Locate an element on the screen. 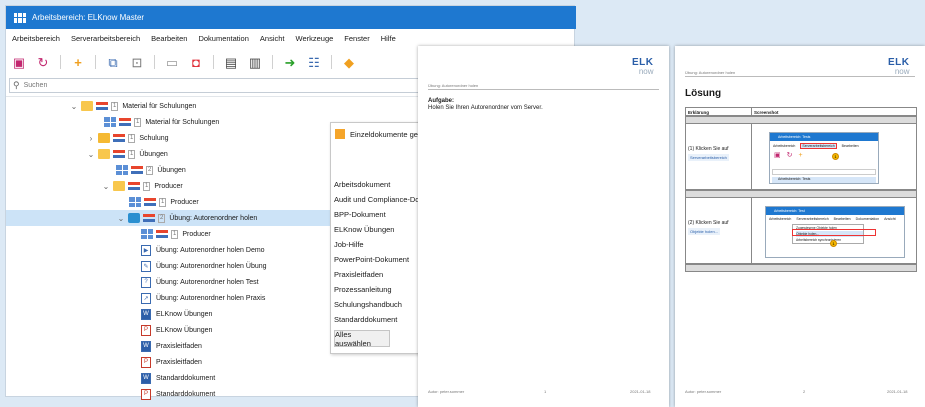 Image resolution: width=925 pixels, height=407 pixels. template-icon: ⊡ is located at coordinates (137, 62).